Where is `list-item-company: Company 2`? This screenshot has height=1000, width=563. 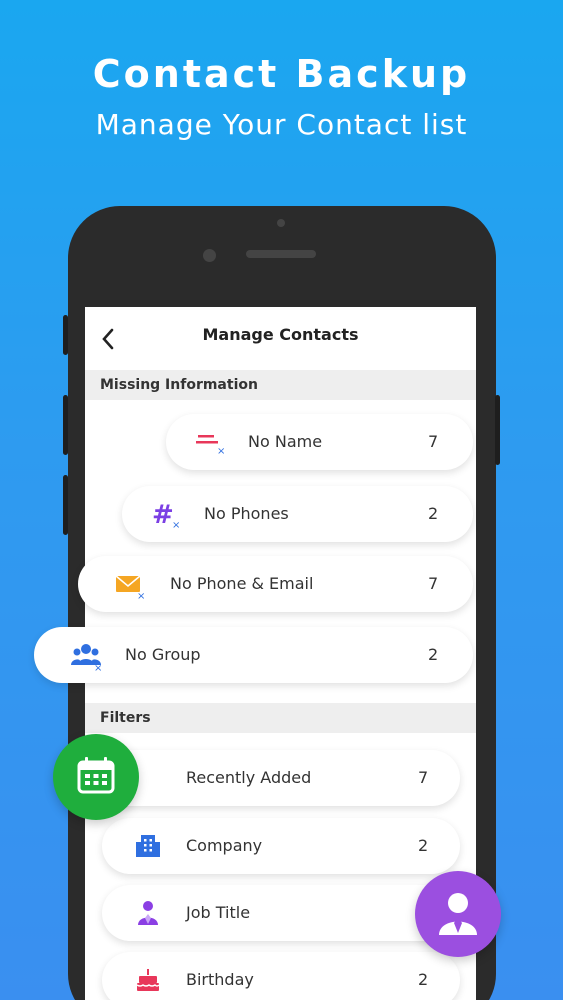 list-item-company: Company 2 is located at coordinates (281, 846).